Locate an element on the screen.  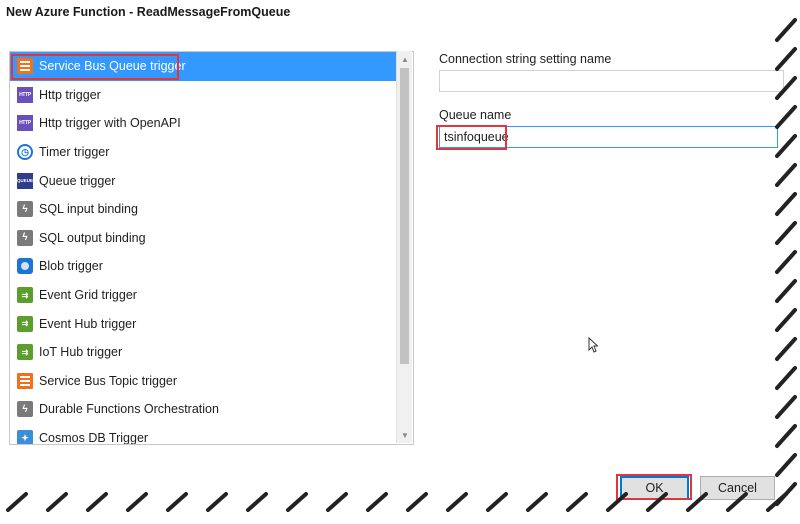
scroll-down-arrow-icon: ▼ is located at coordinates (405, 435).